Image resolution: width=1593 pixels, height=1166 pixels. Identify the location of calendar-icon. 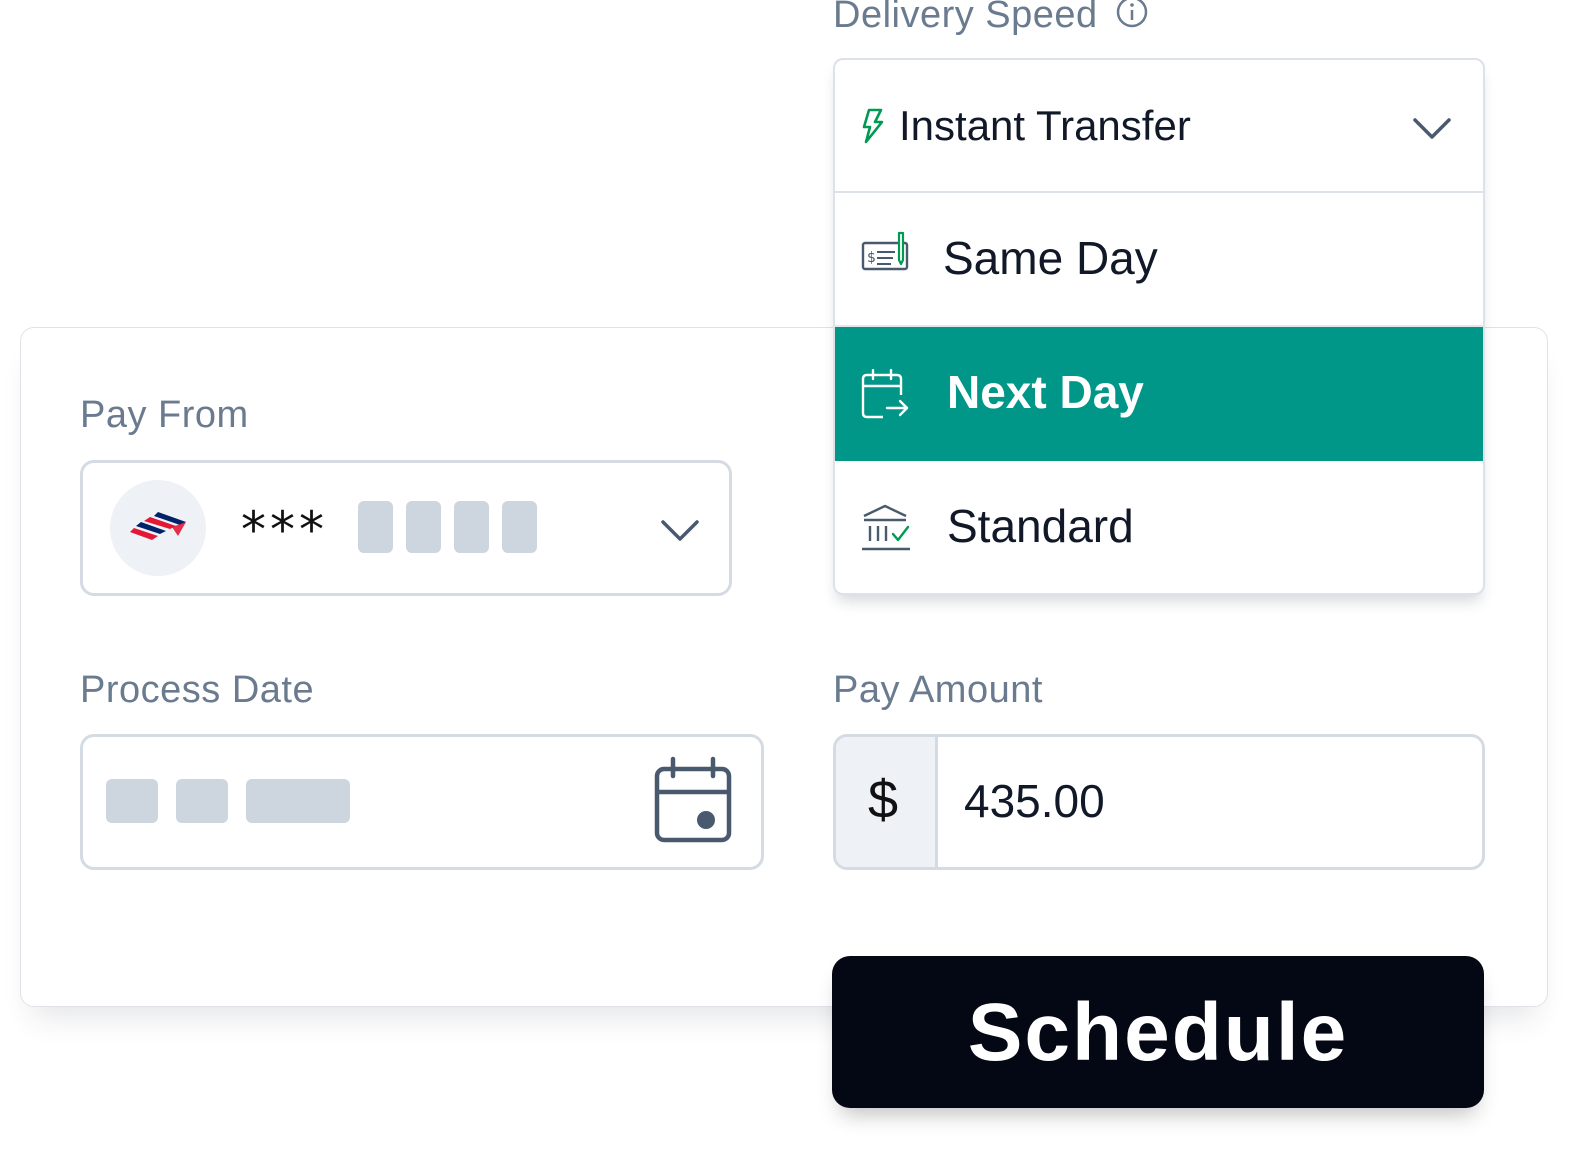
(693, 800).